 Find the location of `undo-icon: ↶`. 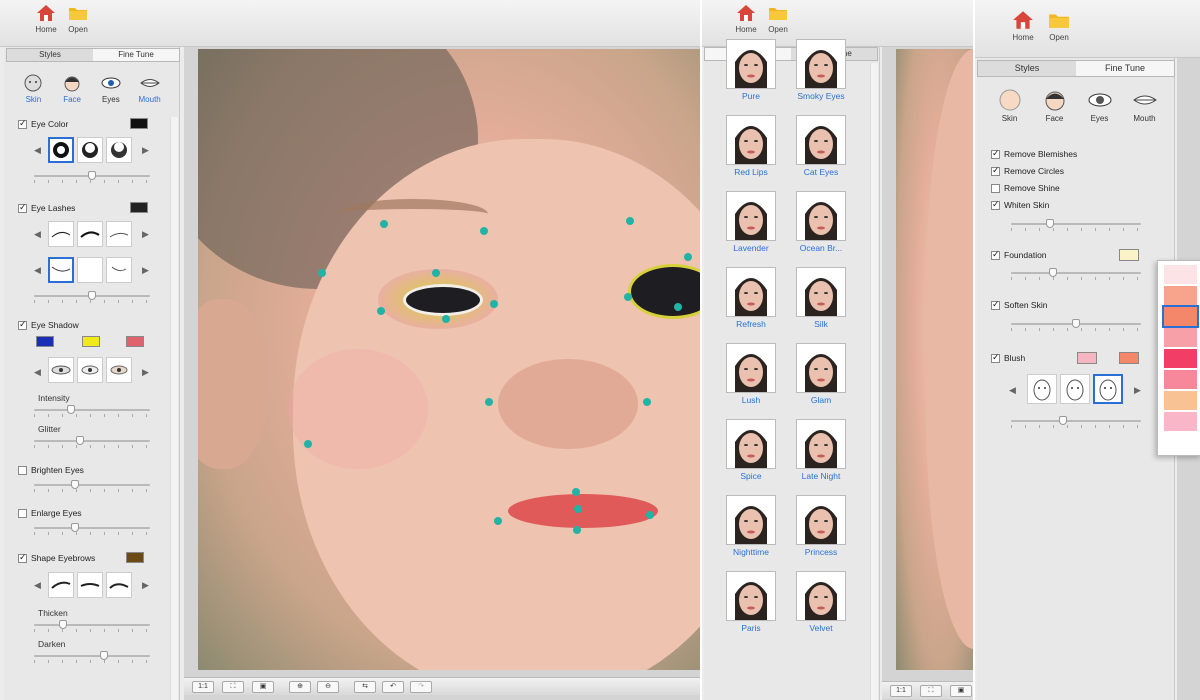

undo-icon: ↶ is located at coordinates (393, 687).